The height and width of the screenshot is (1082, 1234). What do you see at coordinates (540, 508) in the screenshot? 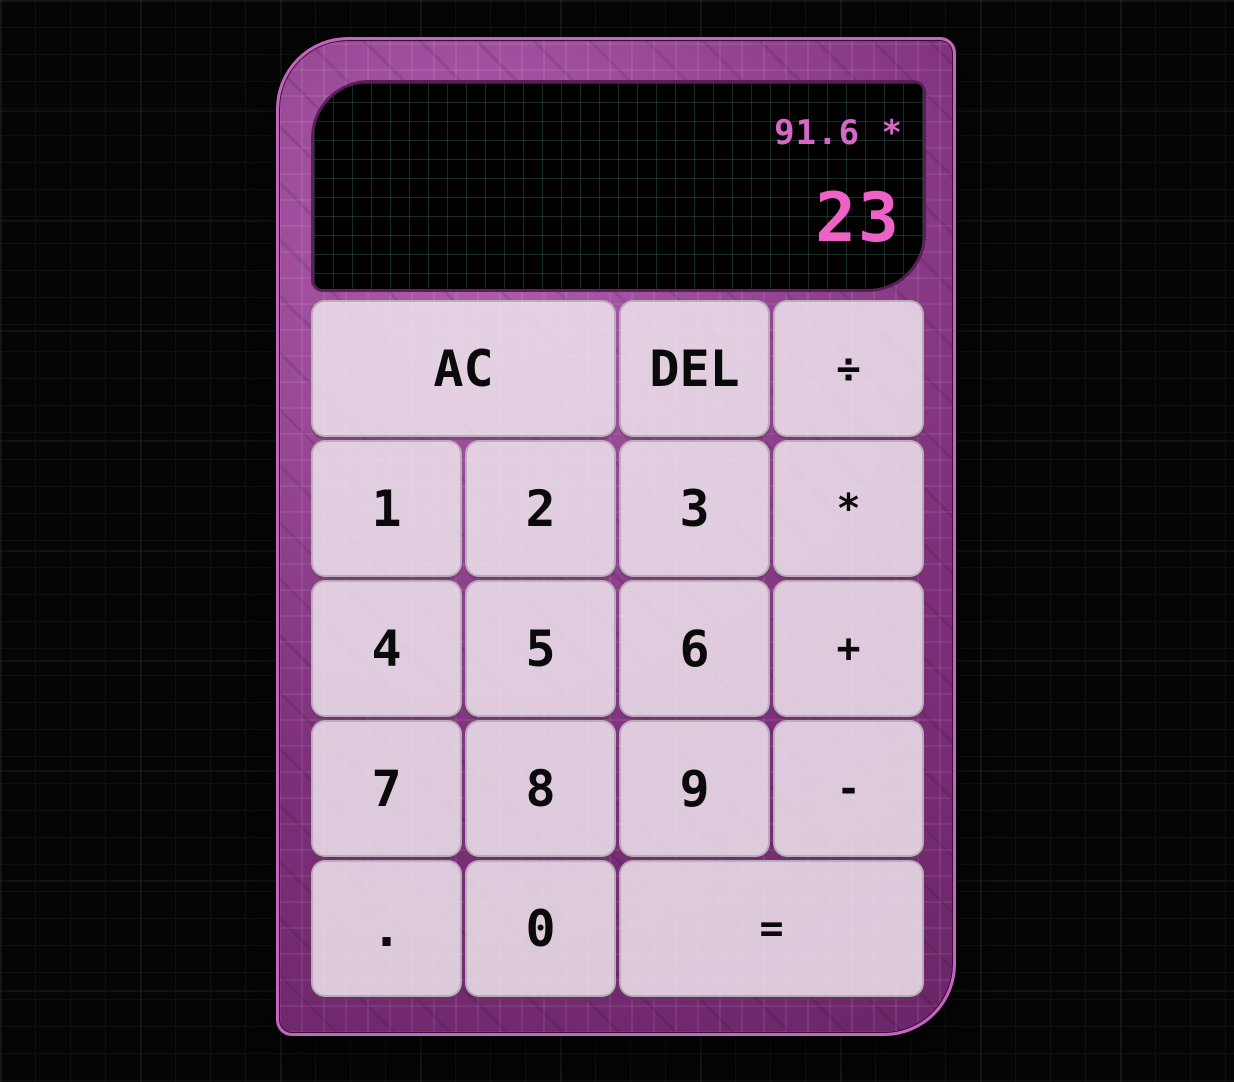
I see `digit-2-button: 2` at bounding box center [540, 508].